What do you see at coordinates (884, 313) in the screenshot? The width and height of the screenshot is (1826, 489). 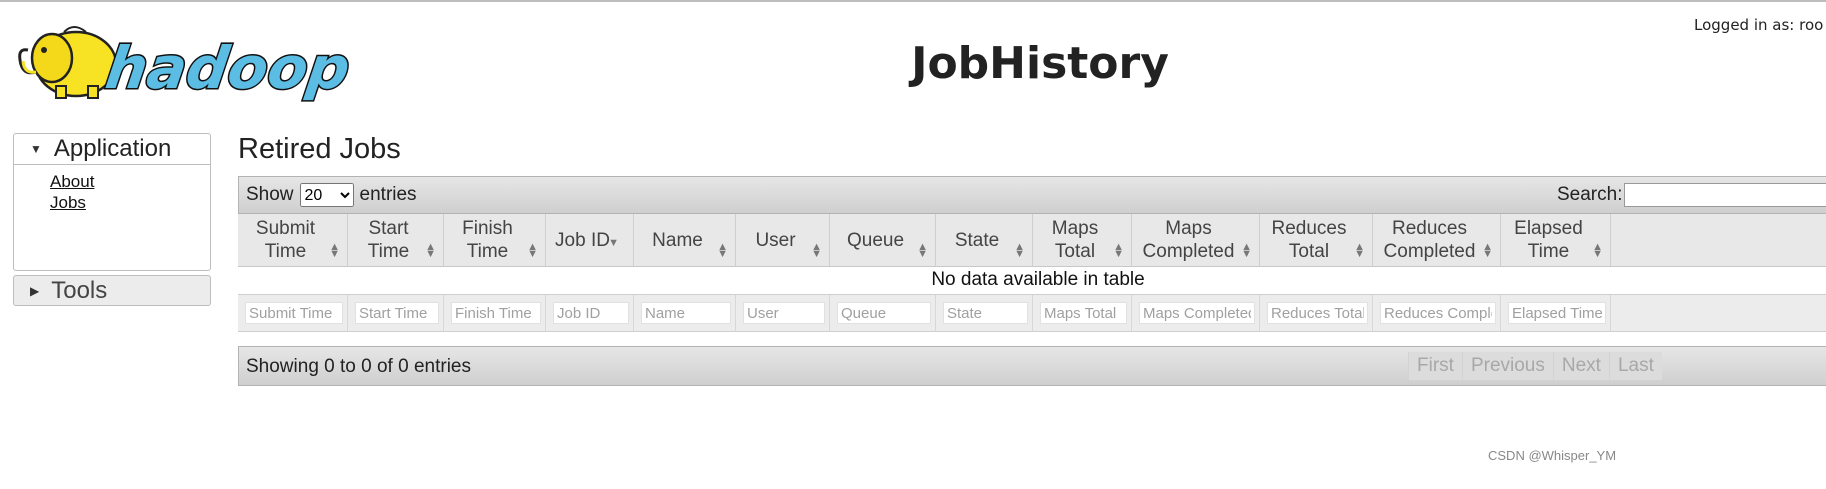 I see `filter-queue` at bounding box center [884, 313].